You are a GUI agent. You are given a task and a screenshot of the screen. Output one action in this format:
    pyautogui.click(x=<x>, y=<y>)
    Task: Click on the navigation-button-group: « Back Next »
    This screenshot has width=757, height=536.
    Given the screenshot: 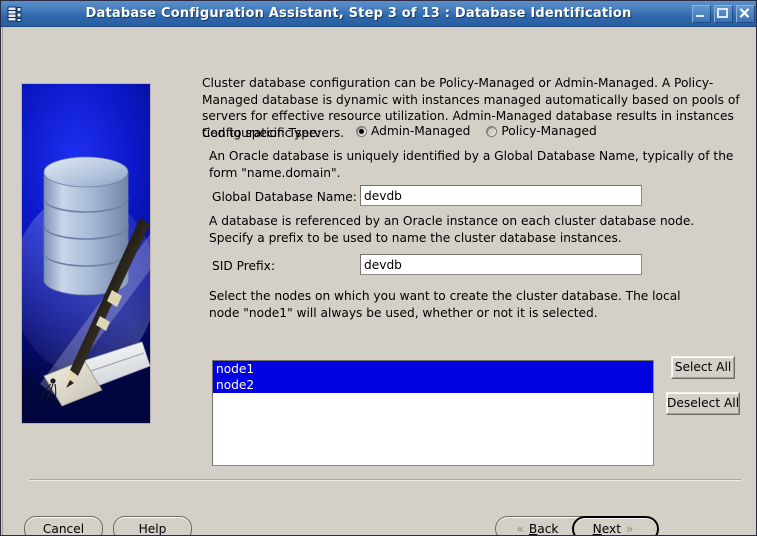 What is the action you would take?
    pyautogui.click(x=577, y=526)
    